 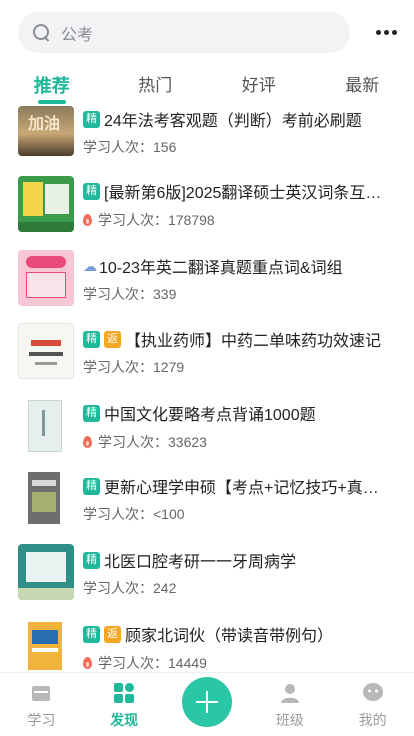 I want to click on learner-value: 339, so click(x=165, y=294).